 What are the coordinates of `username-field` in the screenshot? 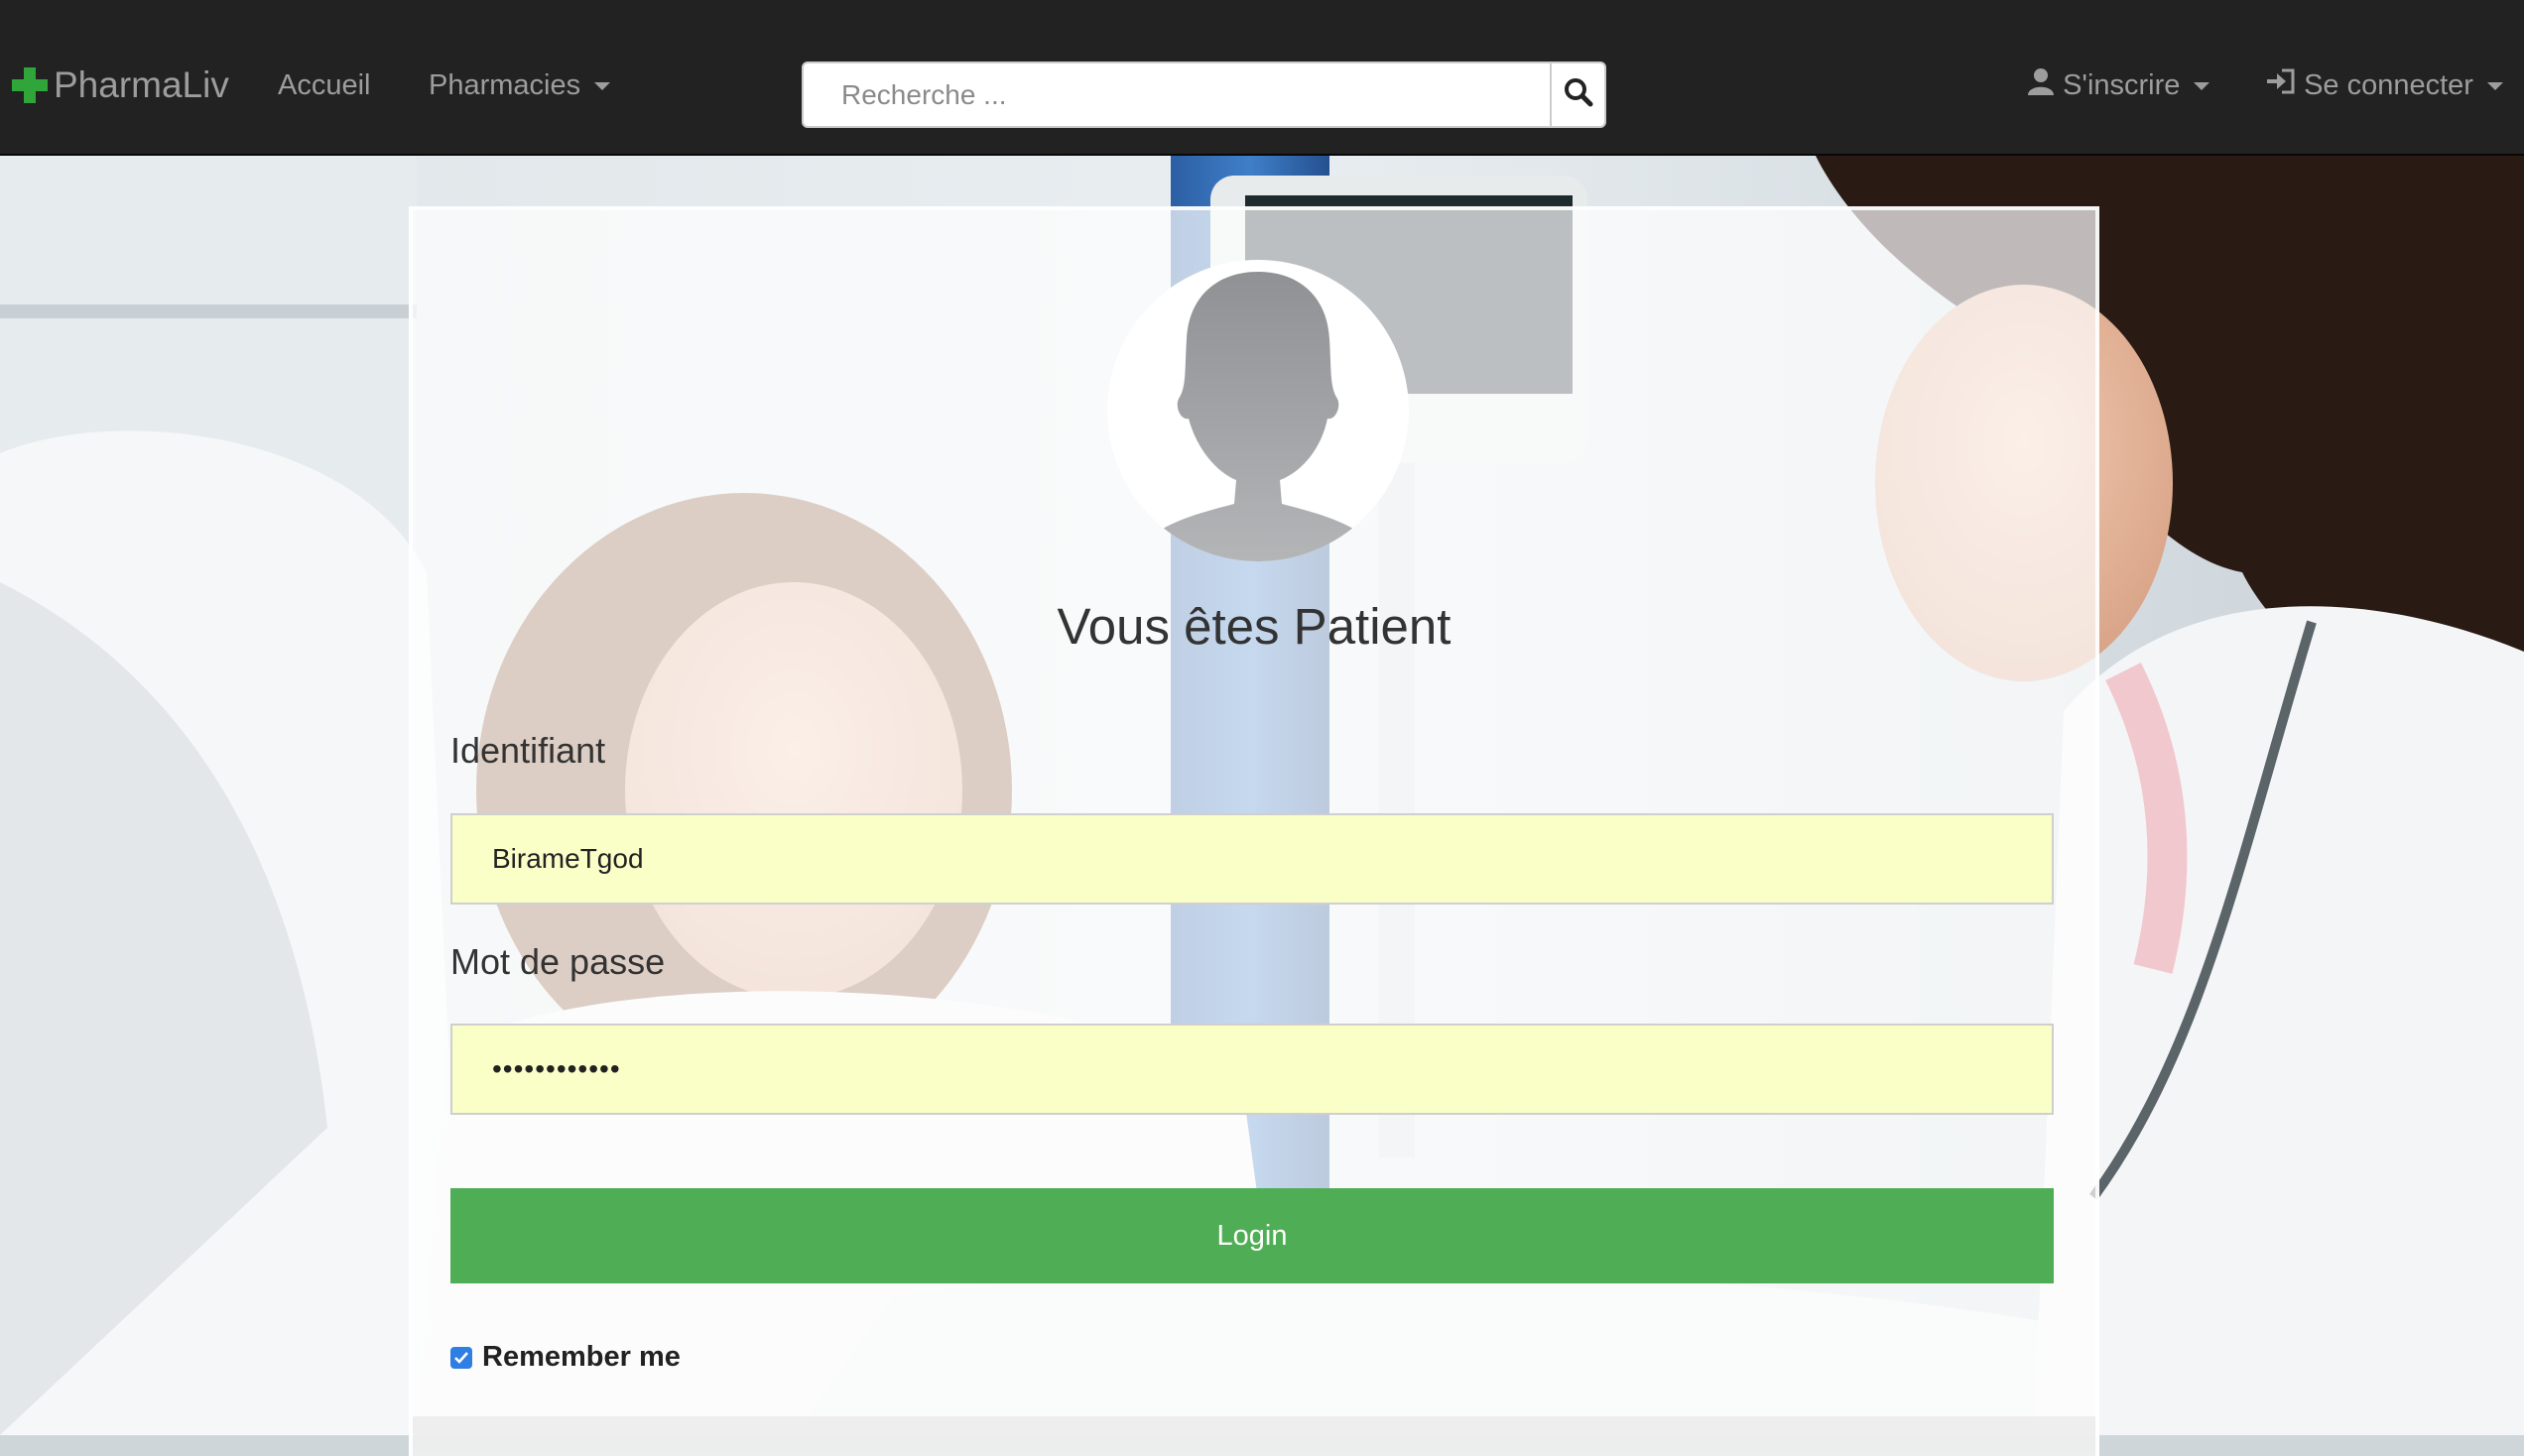 It's located at (1252, 859).